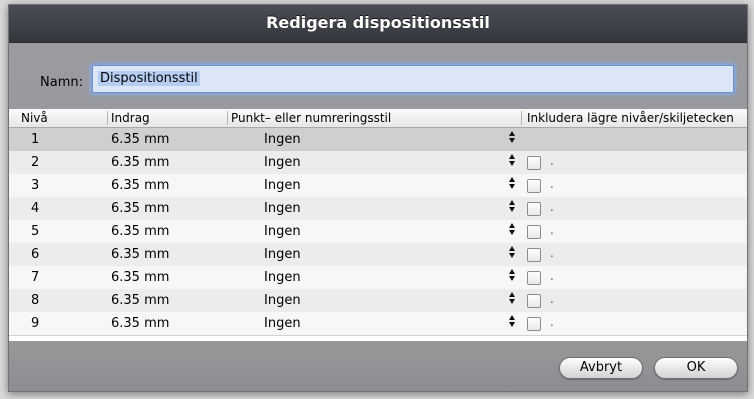  Describe the element at coordinates (130, 118) in the screenshot. I see `header-indent: Indrag` at that location.